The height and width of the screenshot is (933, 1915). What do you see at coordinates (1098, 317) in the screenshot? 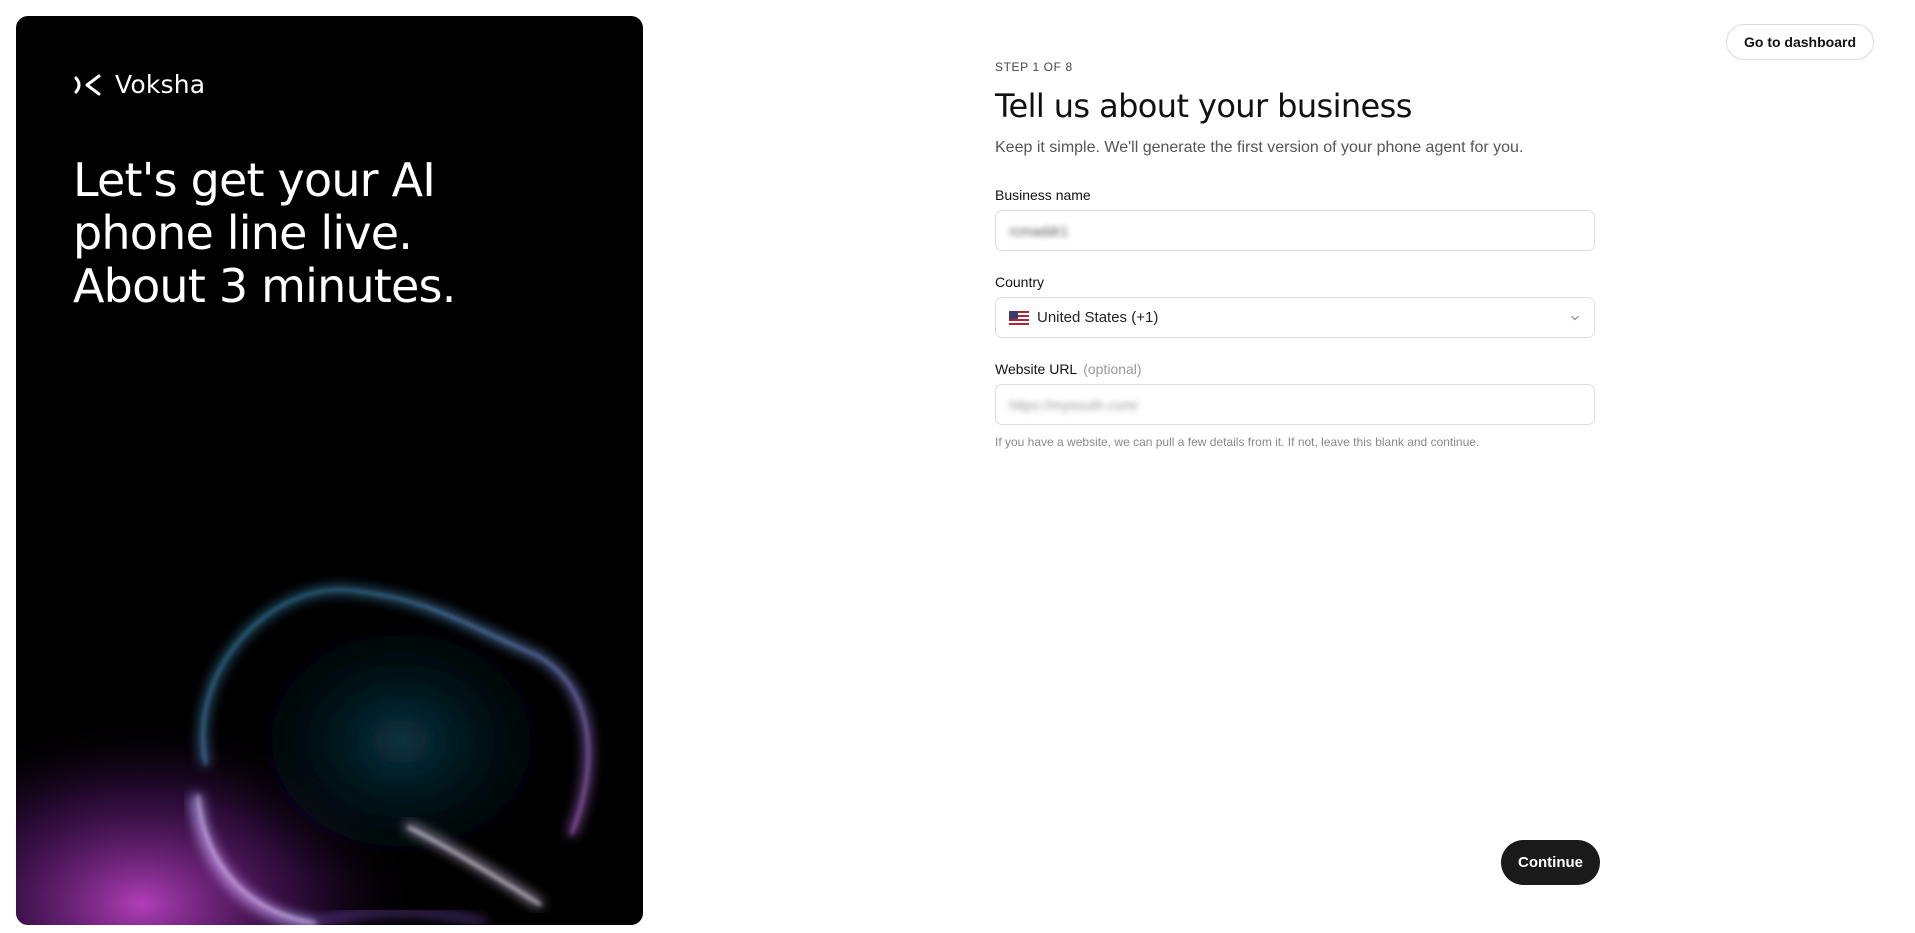
I see `country-value: United States (+1)` at bounding box center [1098, 317].